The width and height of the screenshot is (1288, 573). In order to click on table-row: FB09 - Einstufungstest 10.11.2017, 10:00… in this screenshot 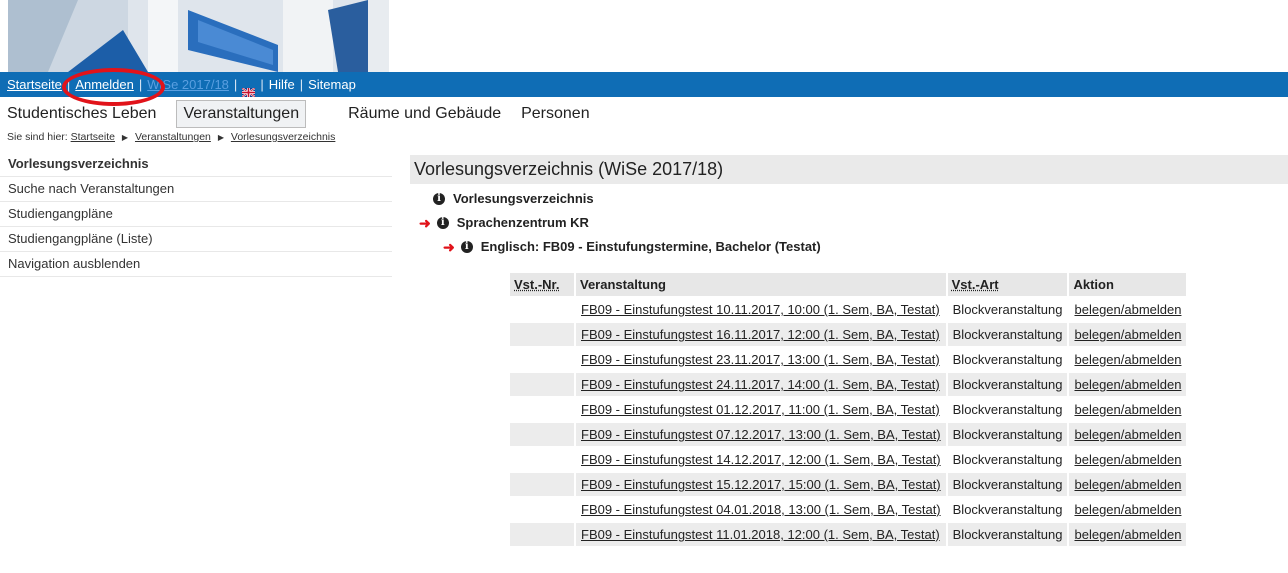, I will do `click(848, 309)`.